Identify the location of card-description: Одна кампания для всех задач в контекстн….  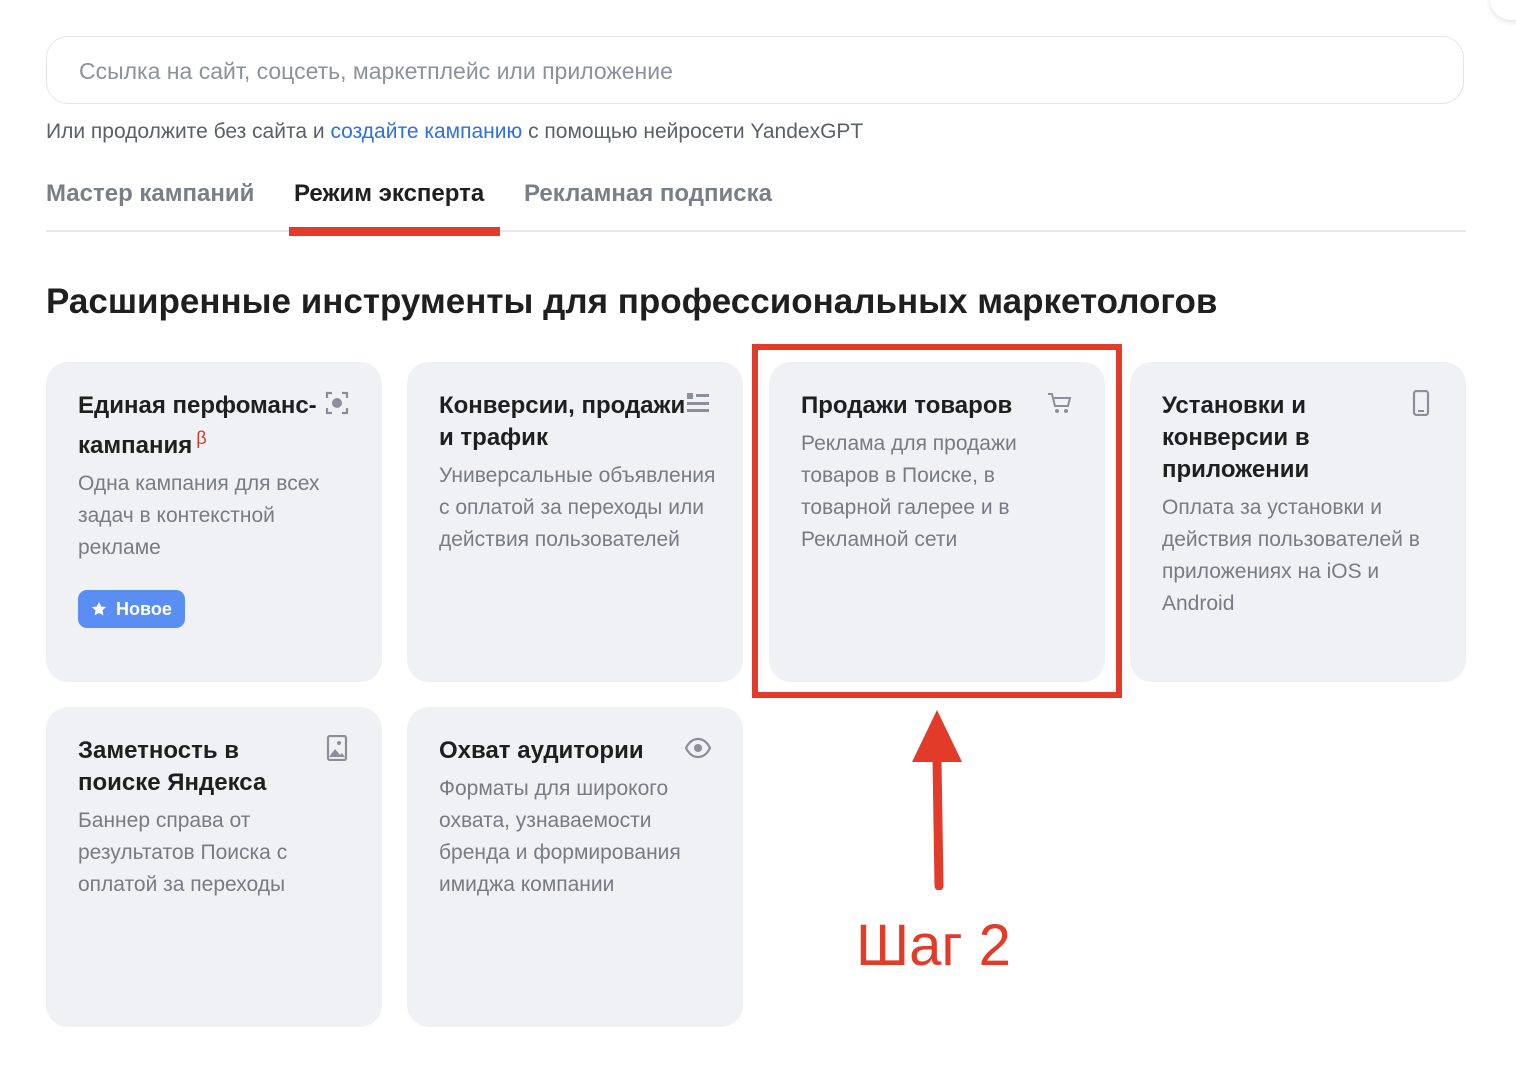
(199, 515).